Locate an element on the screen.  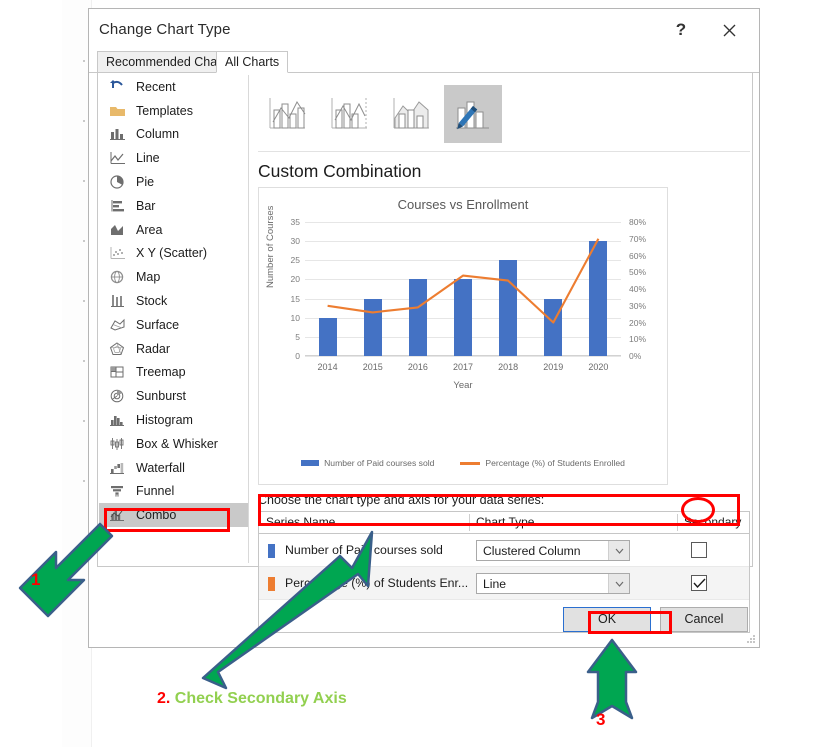
annotation-step-1-number: 1 is located at coordinates (36, 579).